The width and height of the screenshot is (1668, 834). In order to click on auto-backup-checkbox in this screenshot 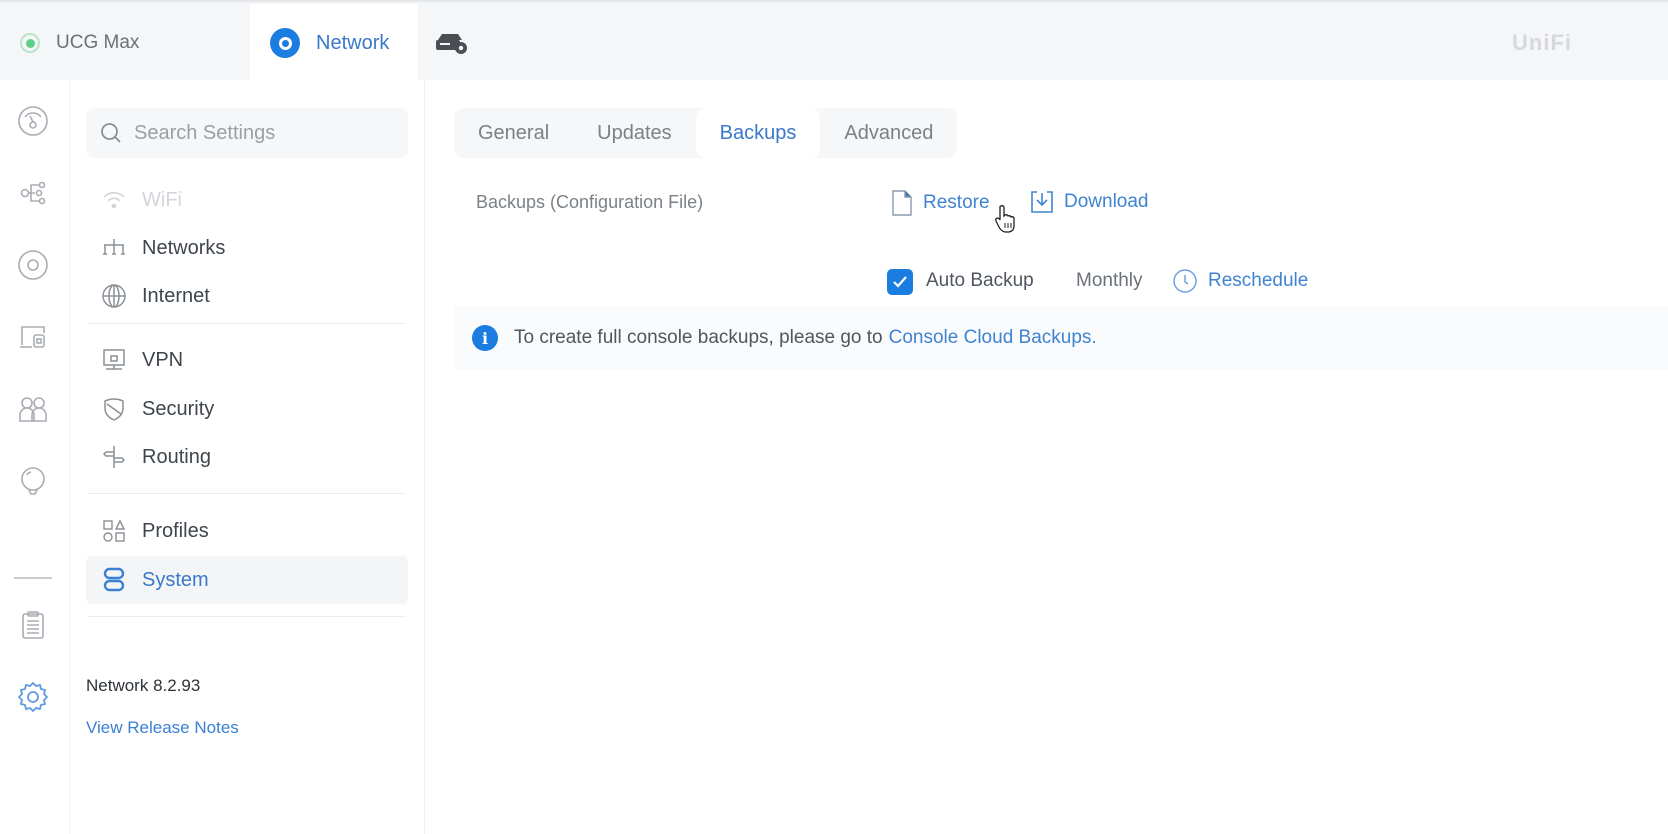, I will do `click(900, 282)`.